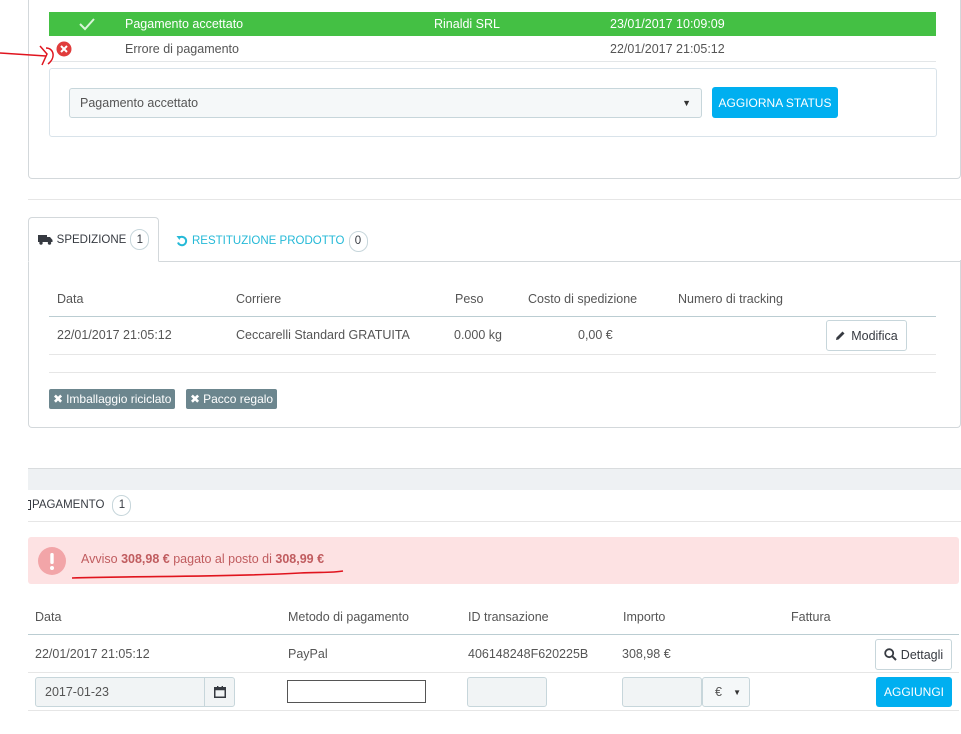 The height and width of the screenshot is (734, 961). I want to click on tag-recycled-packaging: ✖ Imballaggio riciclato, so click(112, 399).